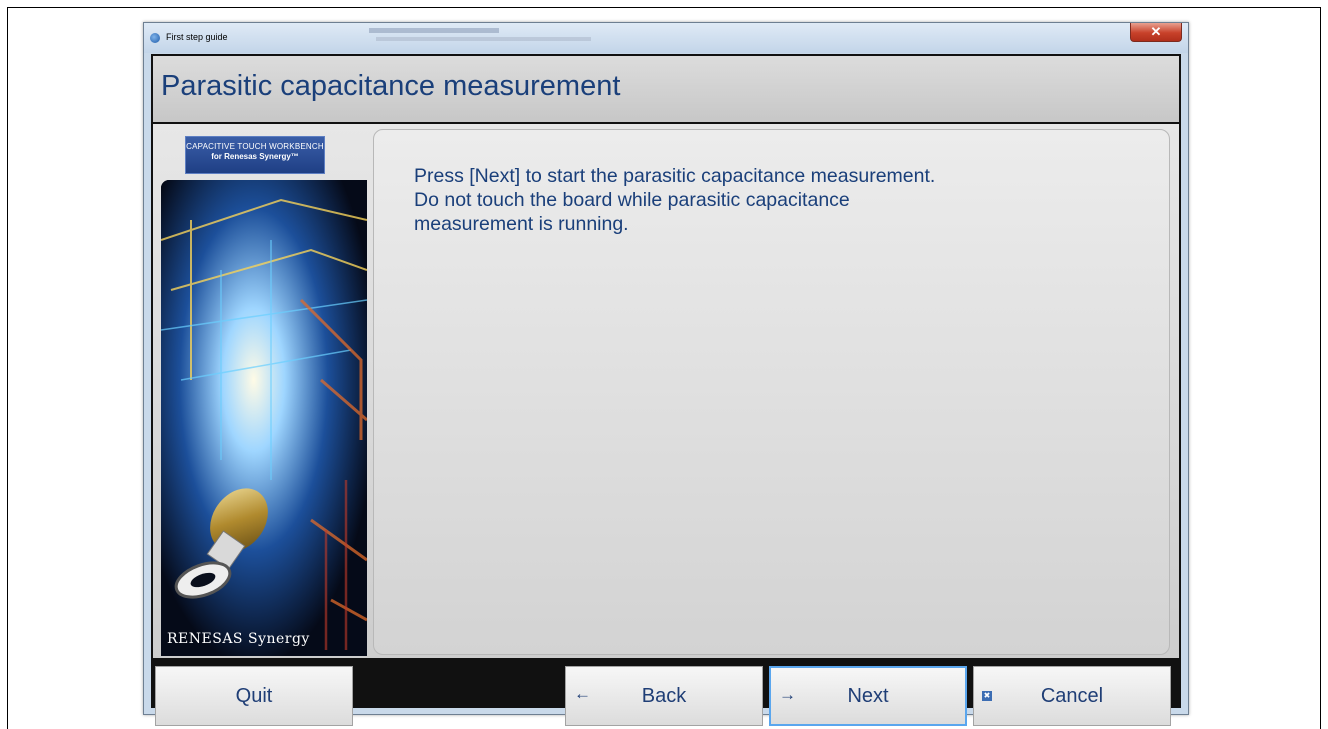  Describe the element at coordinates (255, 146) in the screenshot. I see `product-logo-line1: CAPACITIVE TOUCH WORKBENCH` at that location.